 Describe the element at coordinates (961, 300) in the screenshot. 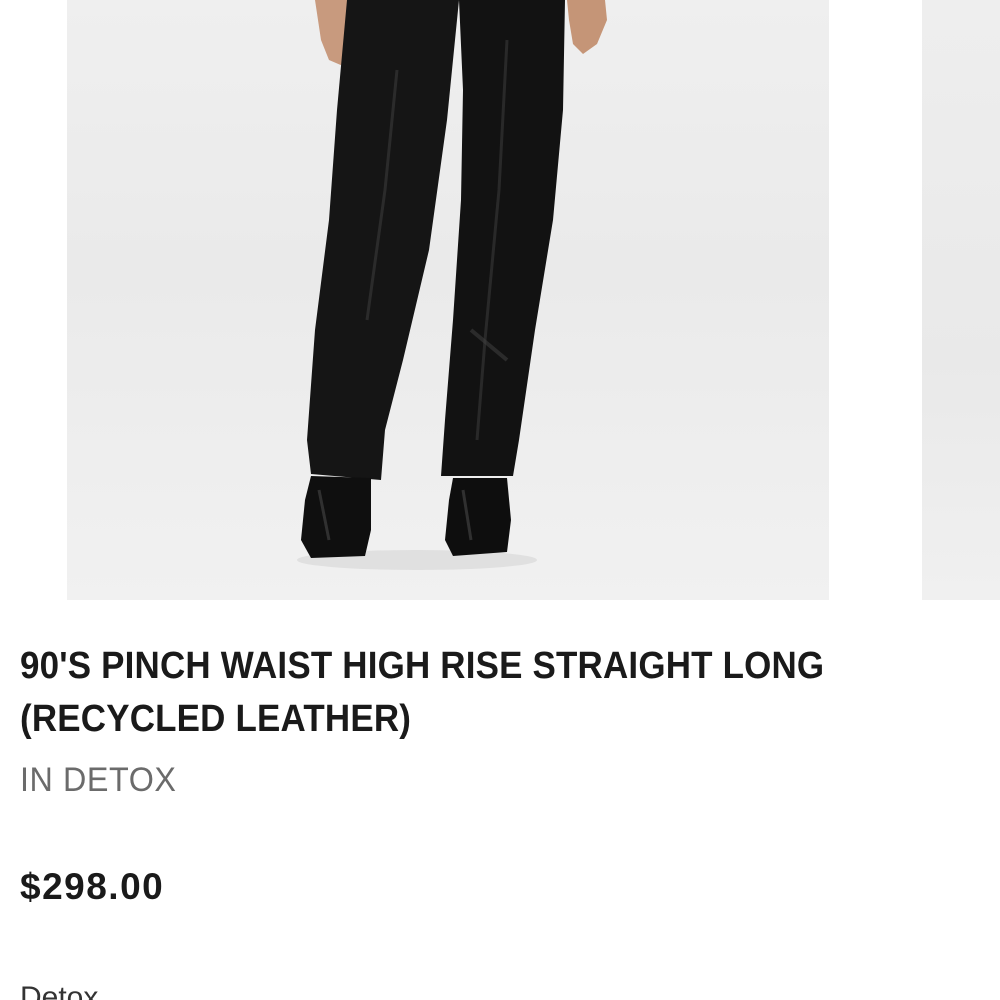

I see `product-next-image` at that location.